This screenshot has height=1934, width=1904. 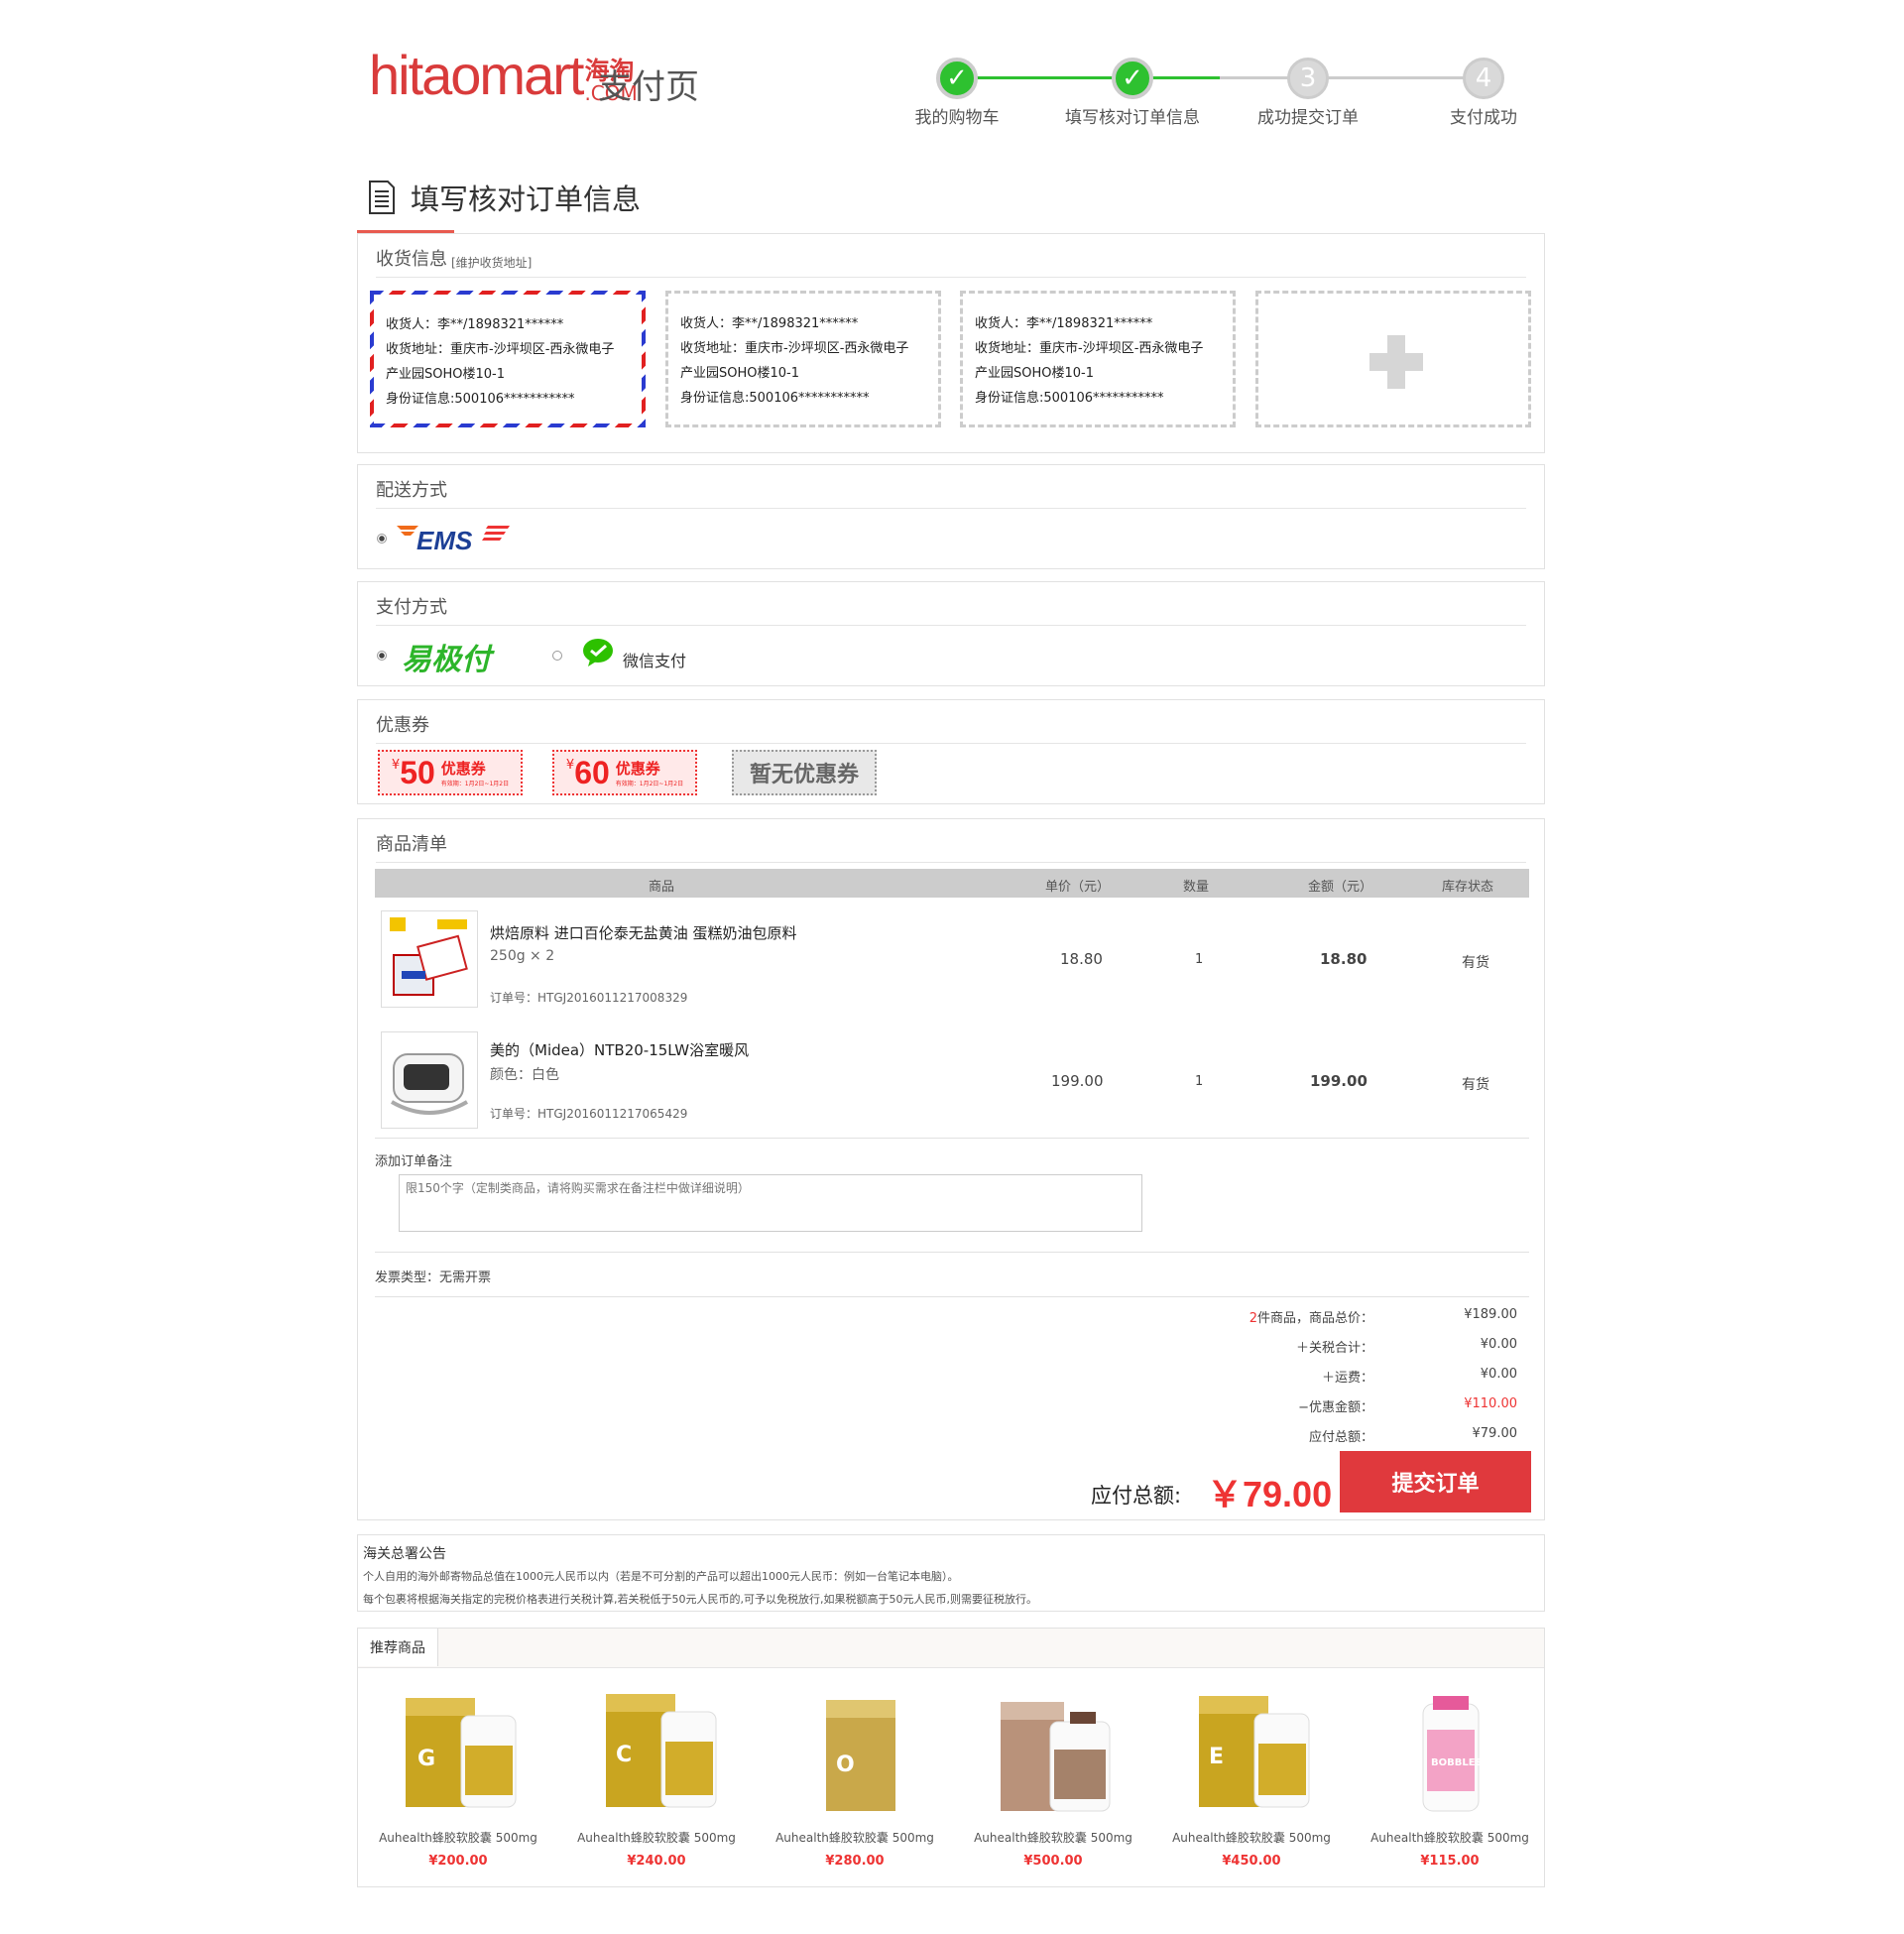 I want to click on section-title: 填写核对订单信息, so click(x=504, y=197).